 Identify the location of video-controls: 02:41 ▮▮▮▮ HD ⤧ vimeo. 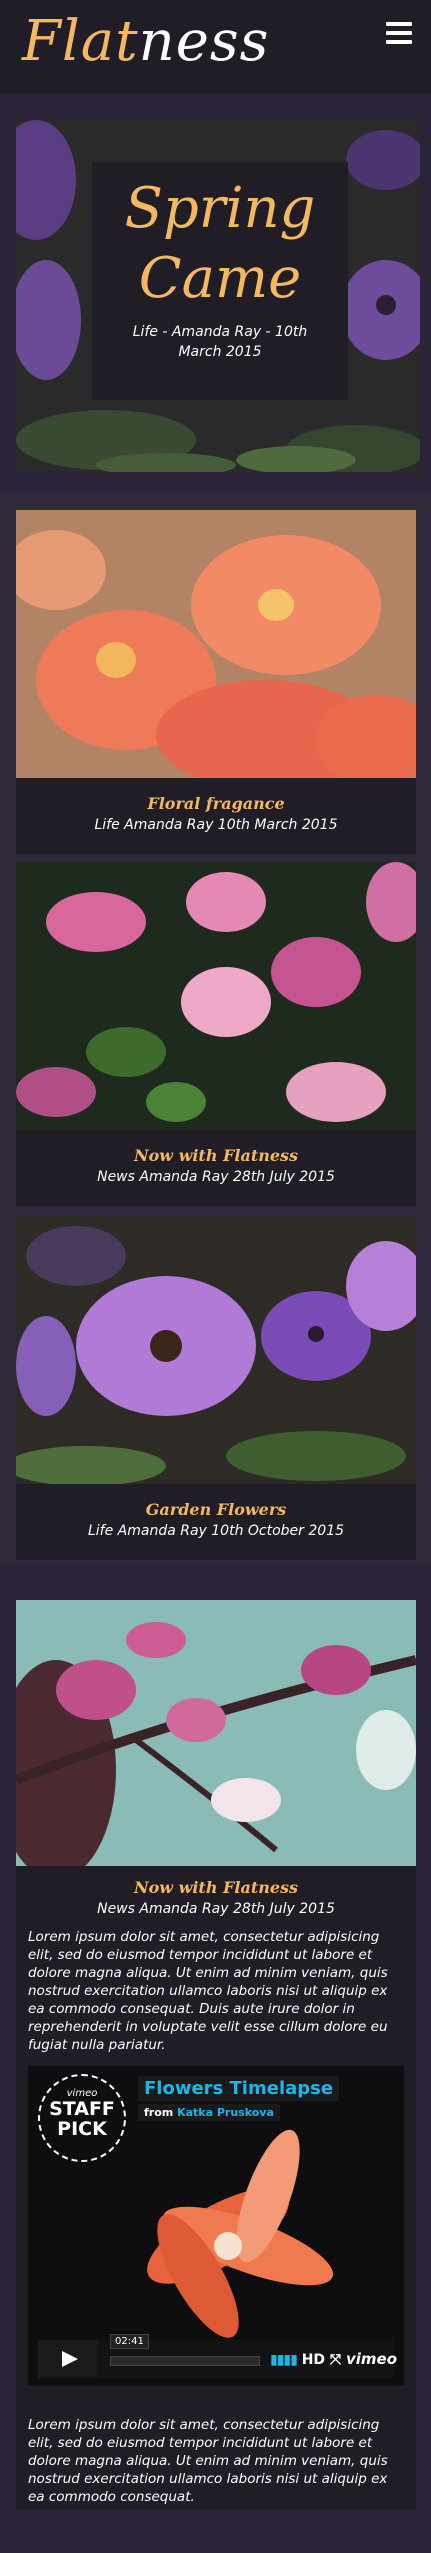
(217, 2356).